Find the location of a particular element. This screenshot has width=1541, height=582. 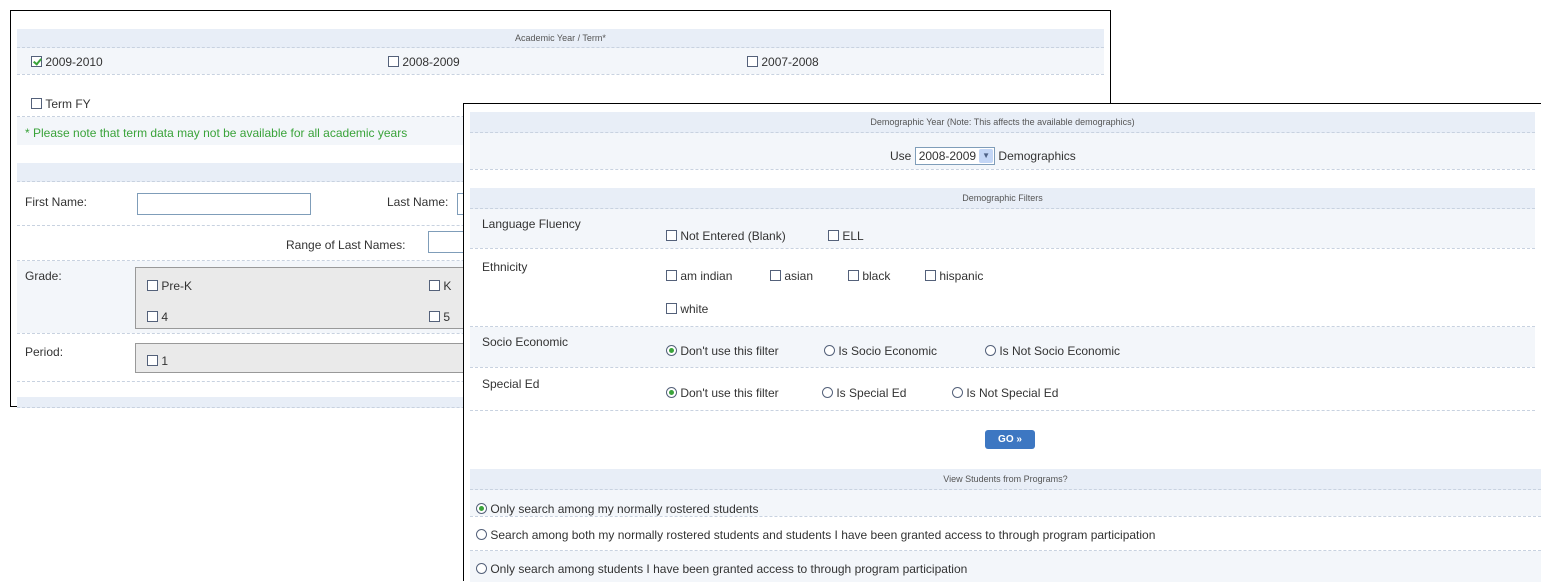

socio-option-dont-use: Don't use this filter is located at coordinates (722, 350).